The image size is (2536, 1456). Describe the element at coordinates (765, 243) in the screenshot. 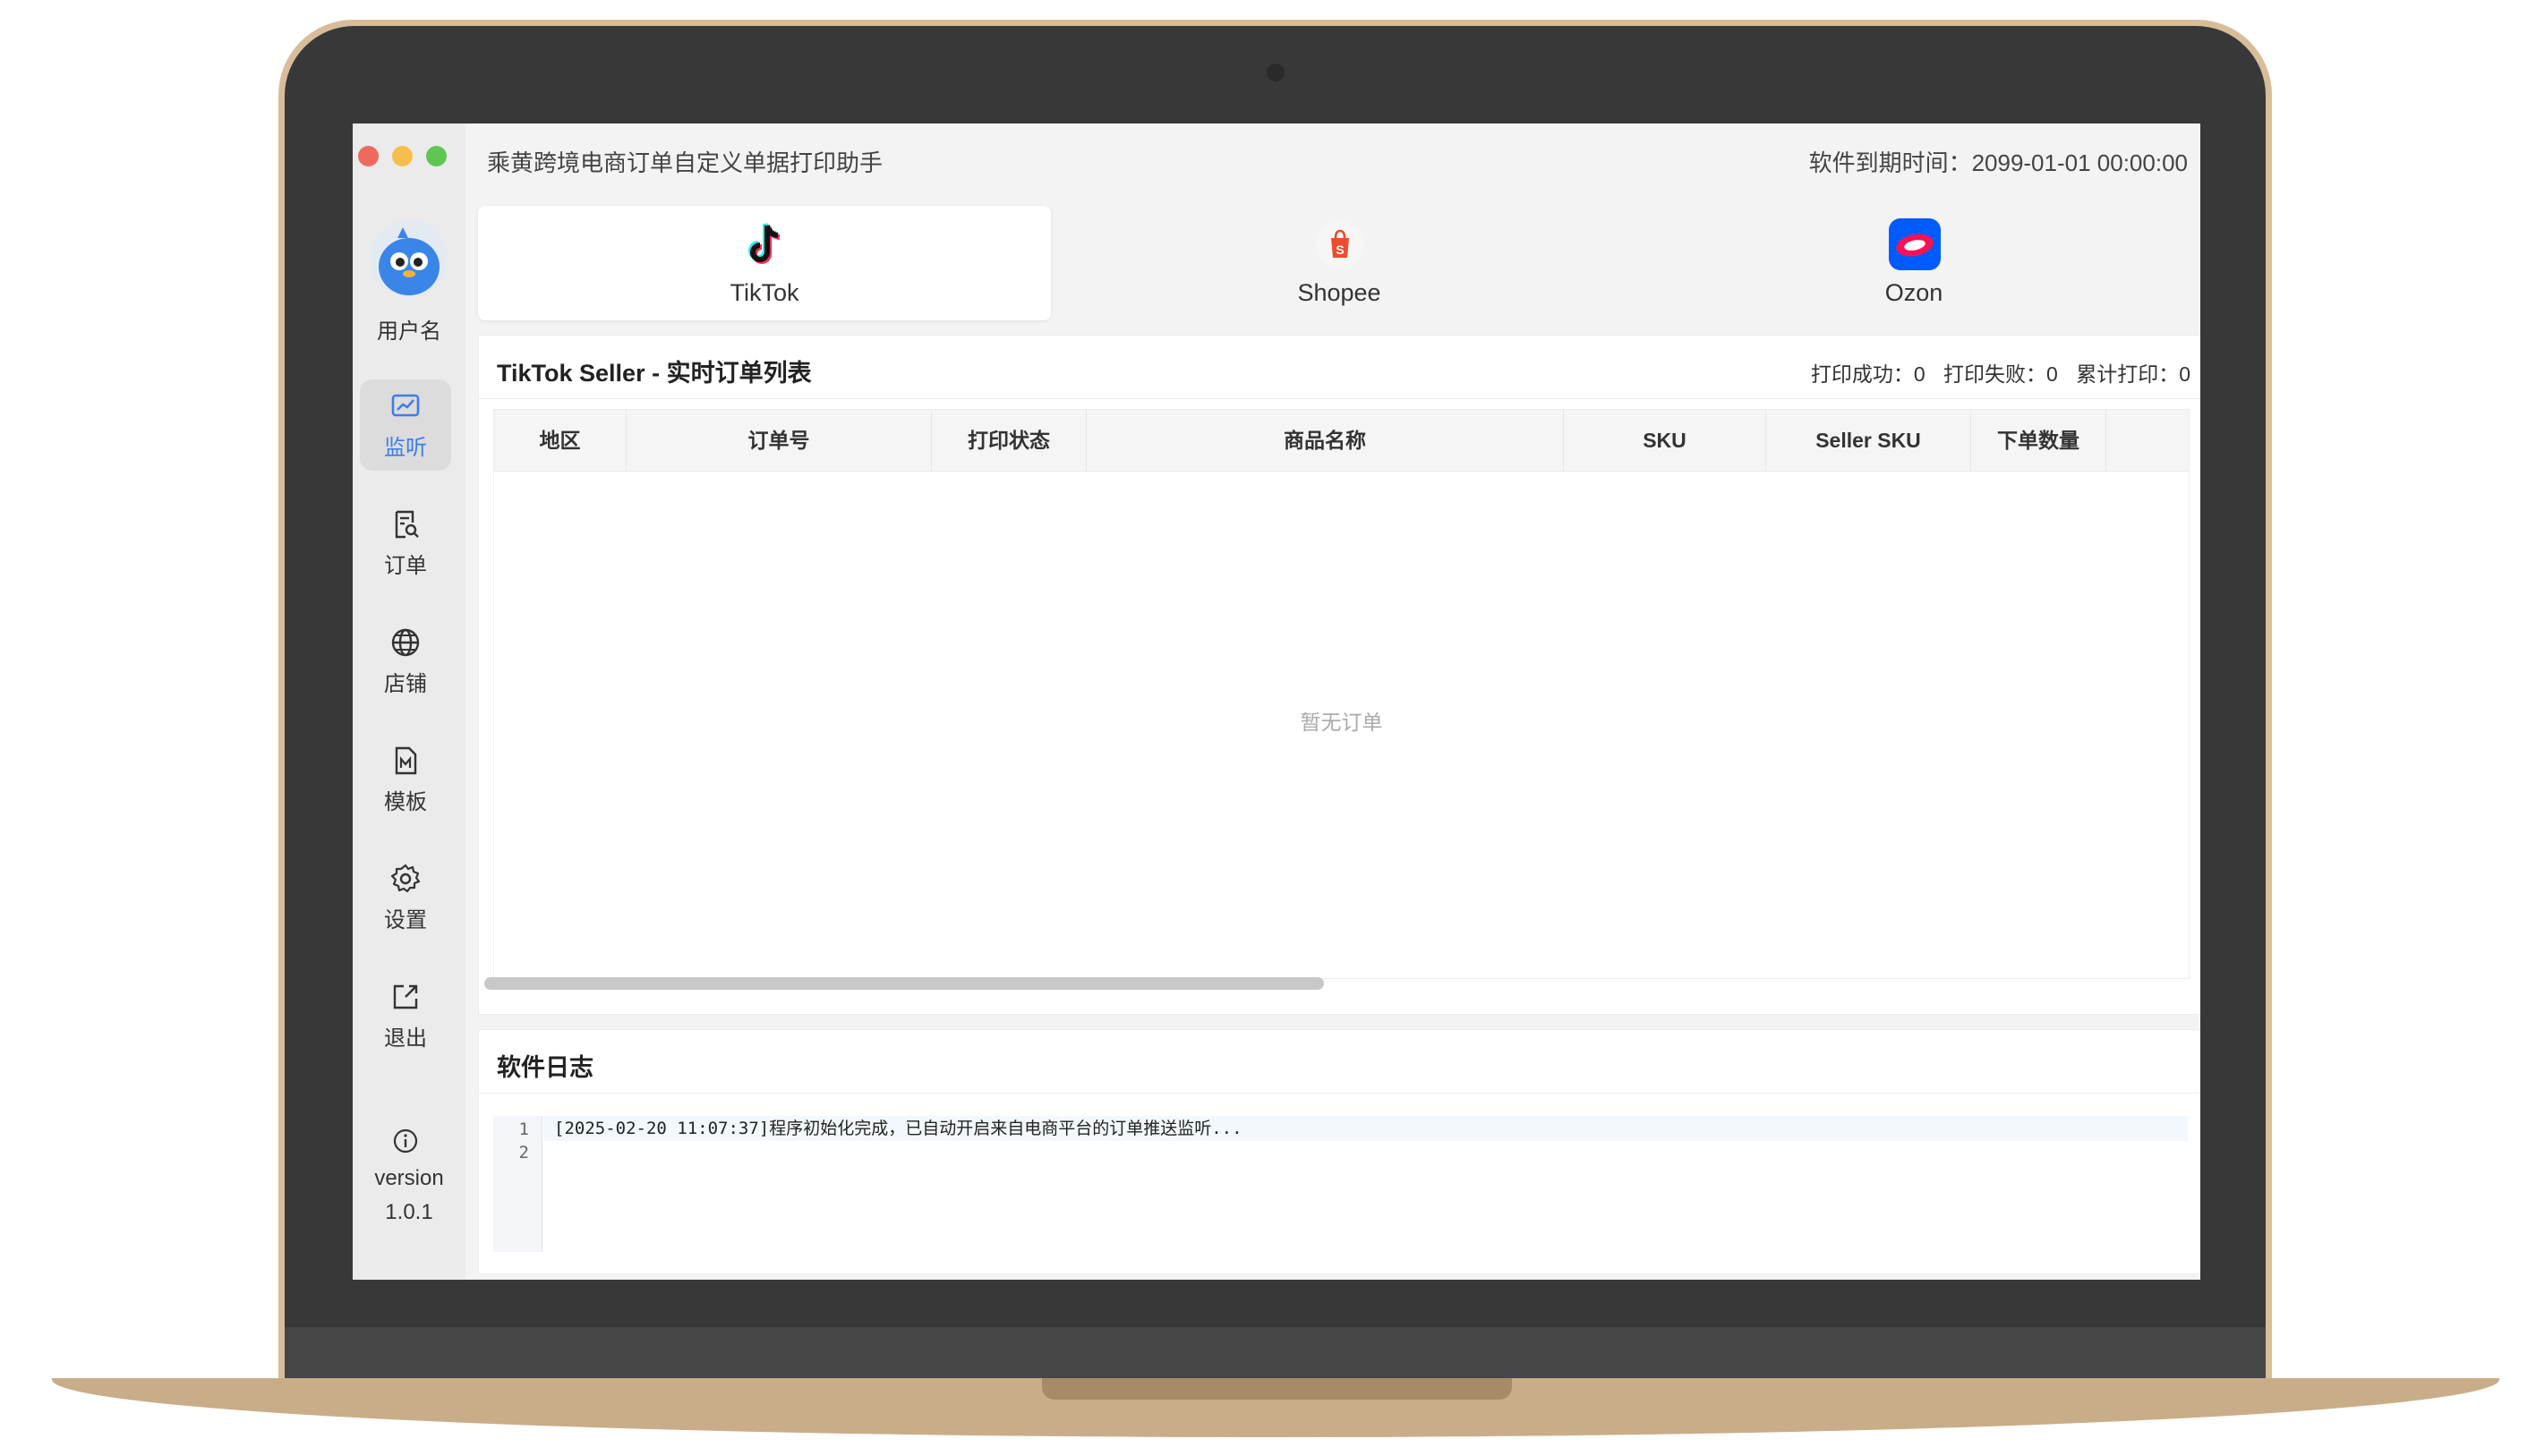

I see `tiktok-logo` at that location.